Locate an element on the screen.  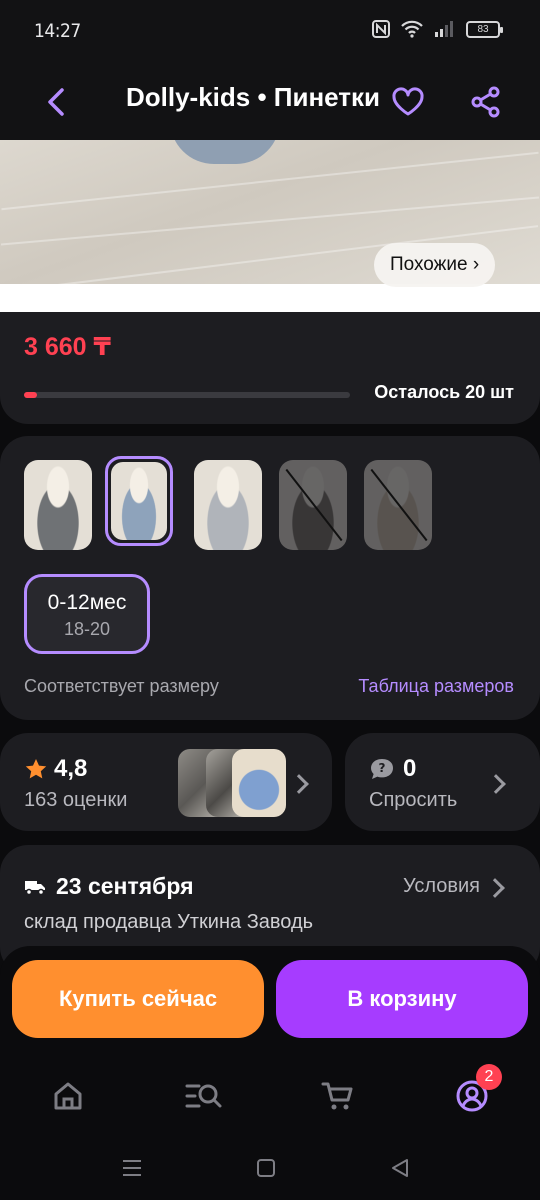
menu-icon is located at coordinates (132, 1168).